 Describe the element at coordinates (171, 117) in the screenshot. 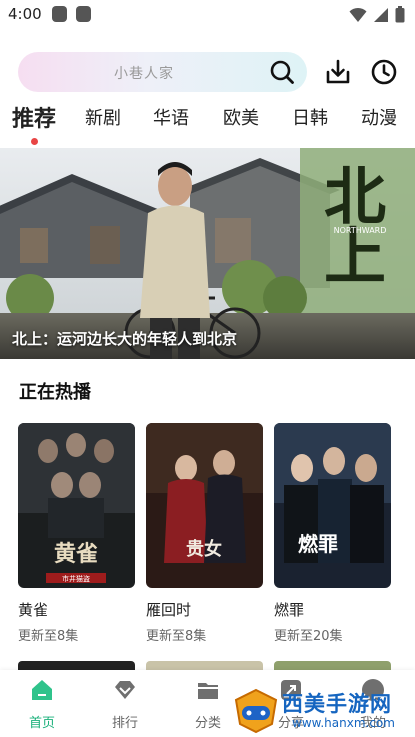

I see `tab-chinese: 华语` at that location.